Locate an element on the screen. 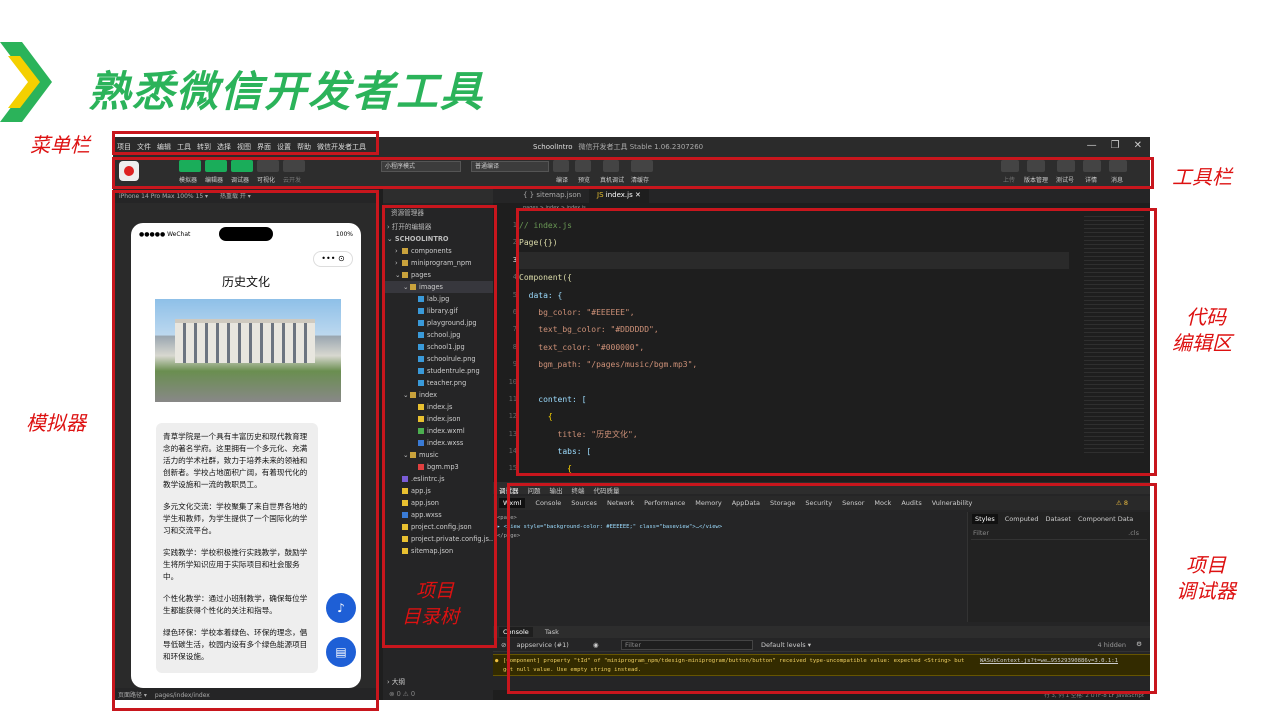  devtools-panel-tab: Network is located at coordinates (620, 503).